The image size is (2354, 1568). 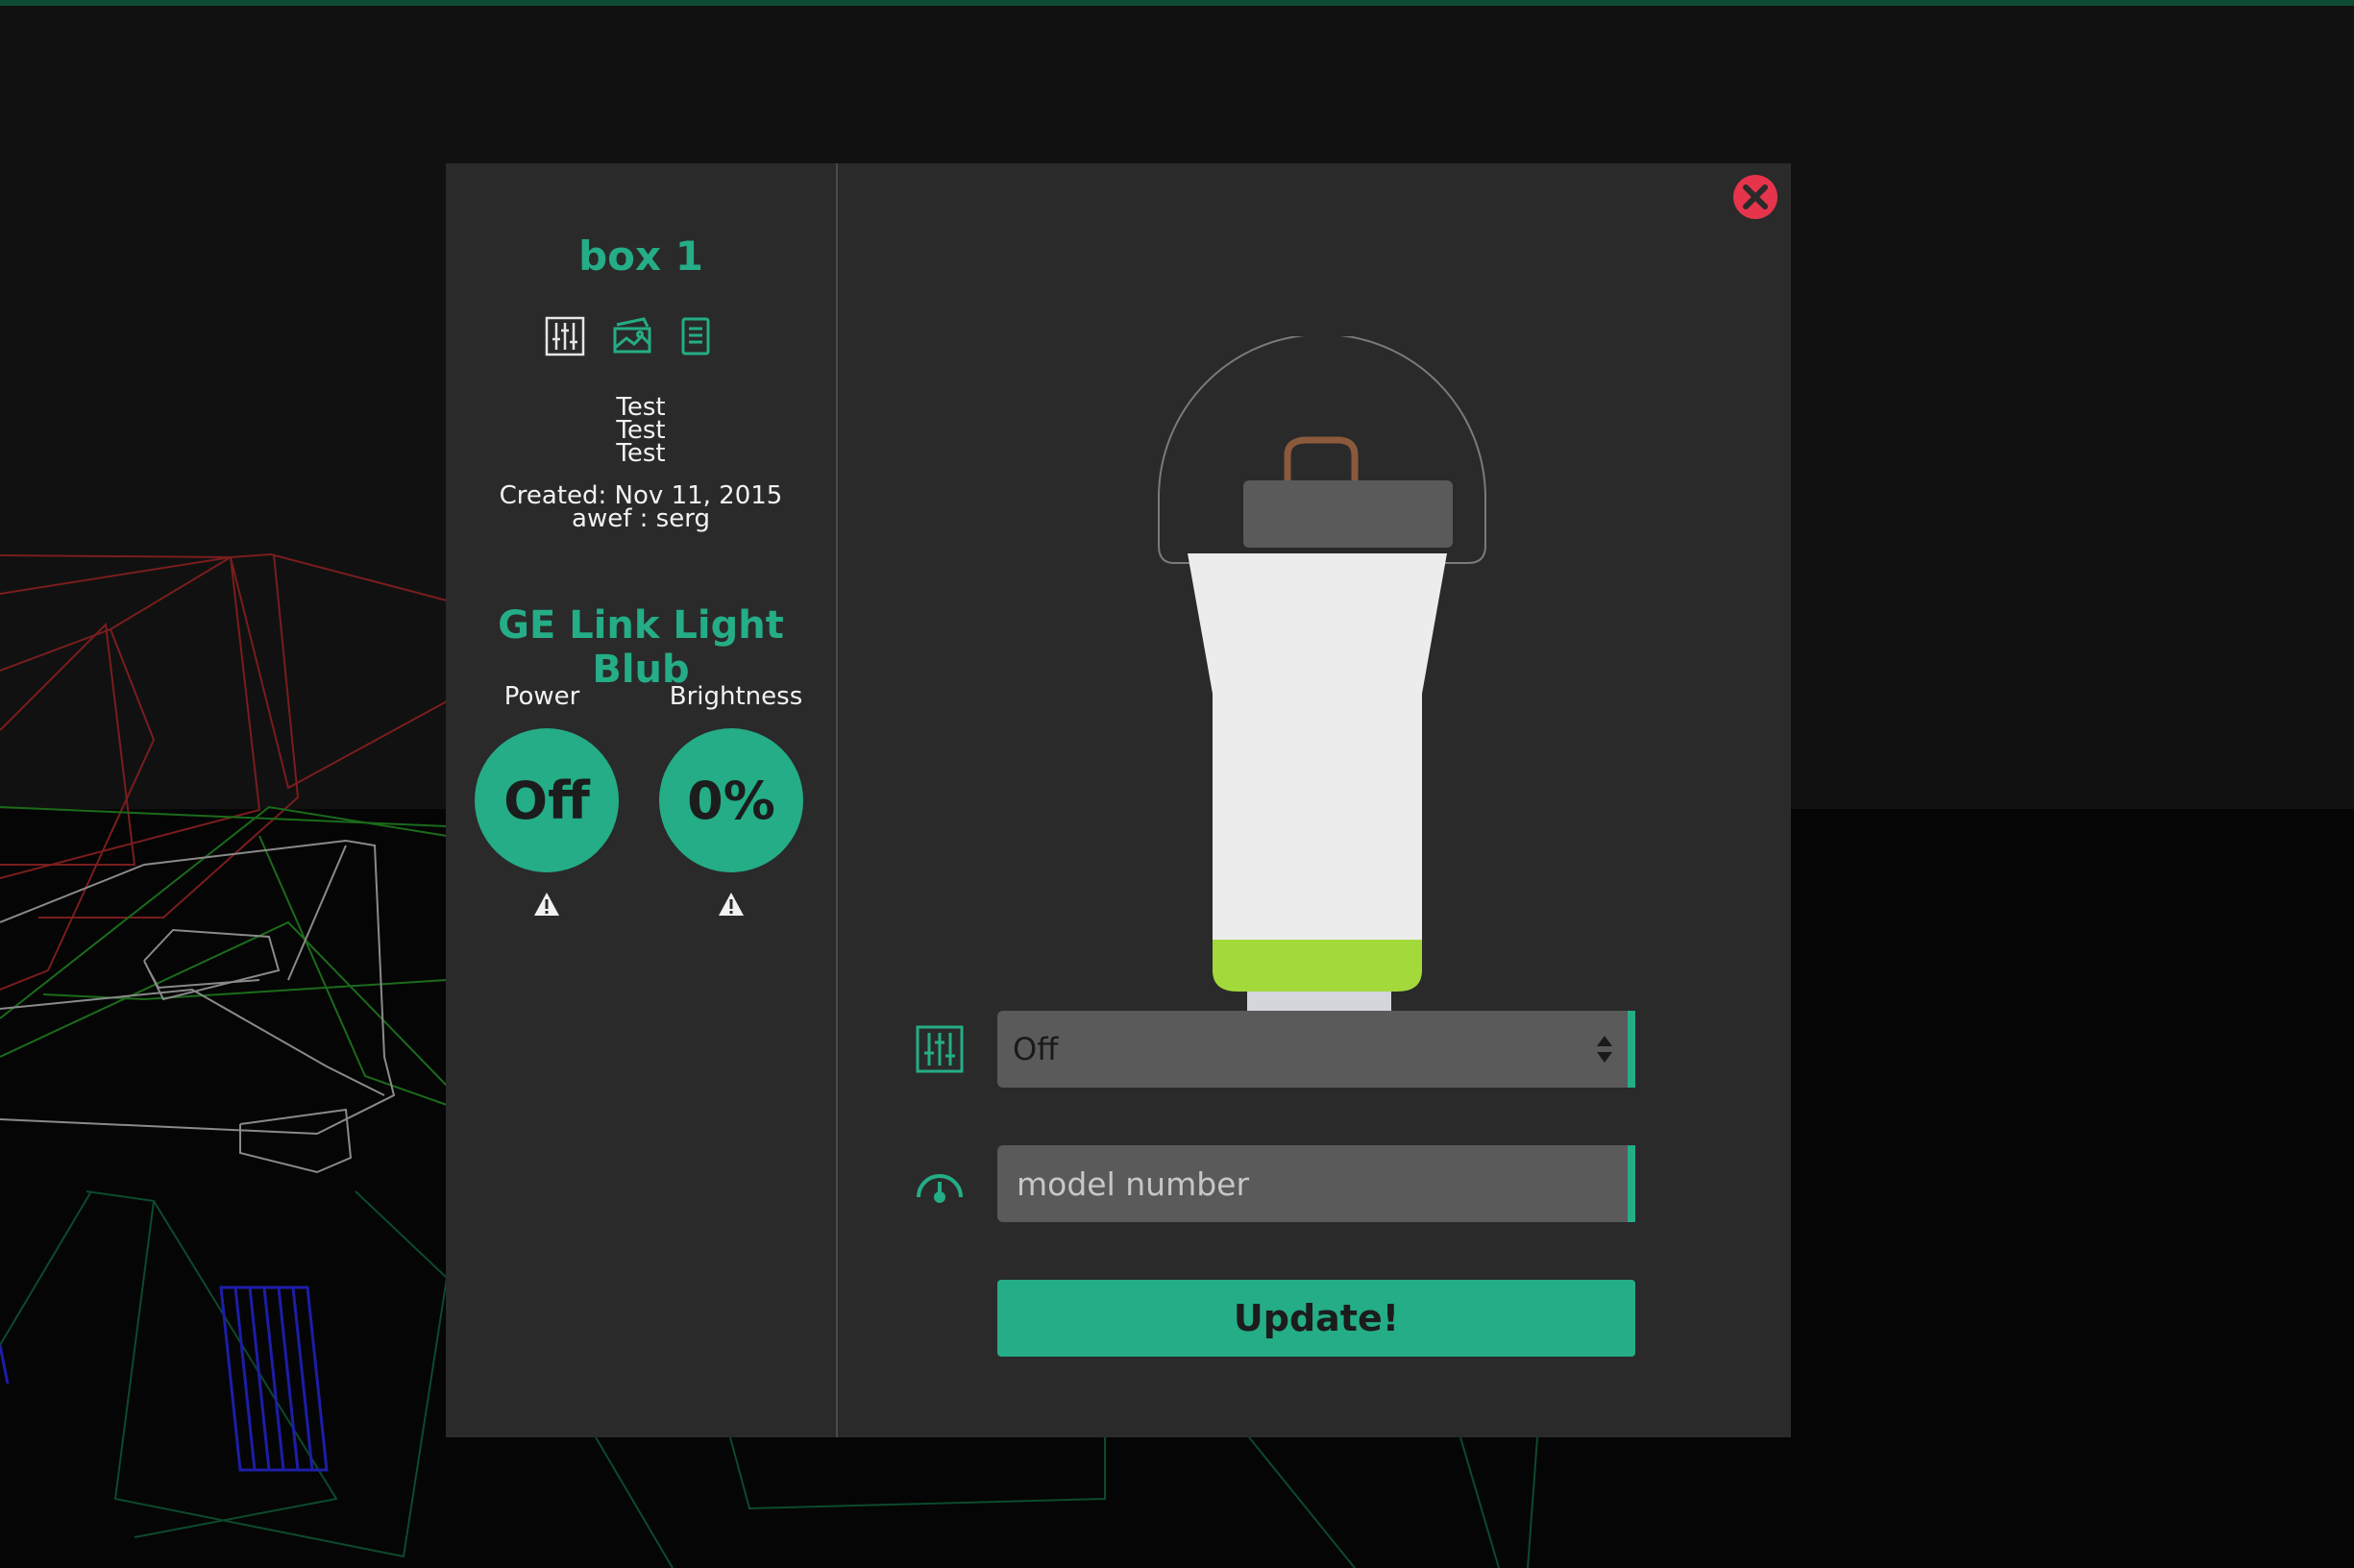 I want to click on light-bulb-illustration, so click(x=1322, y=706).